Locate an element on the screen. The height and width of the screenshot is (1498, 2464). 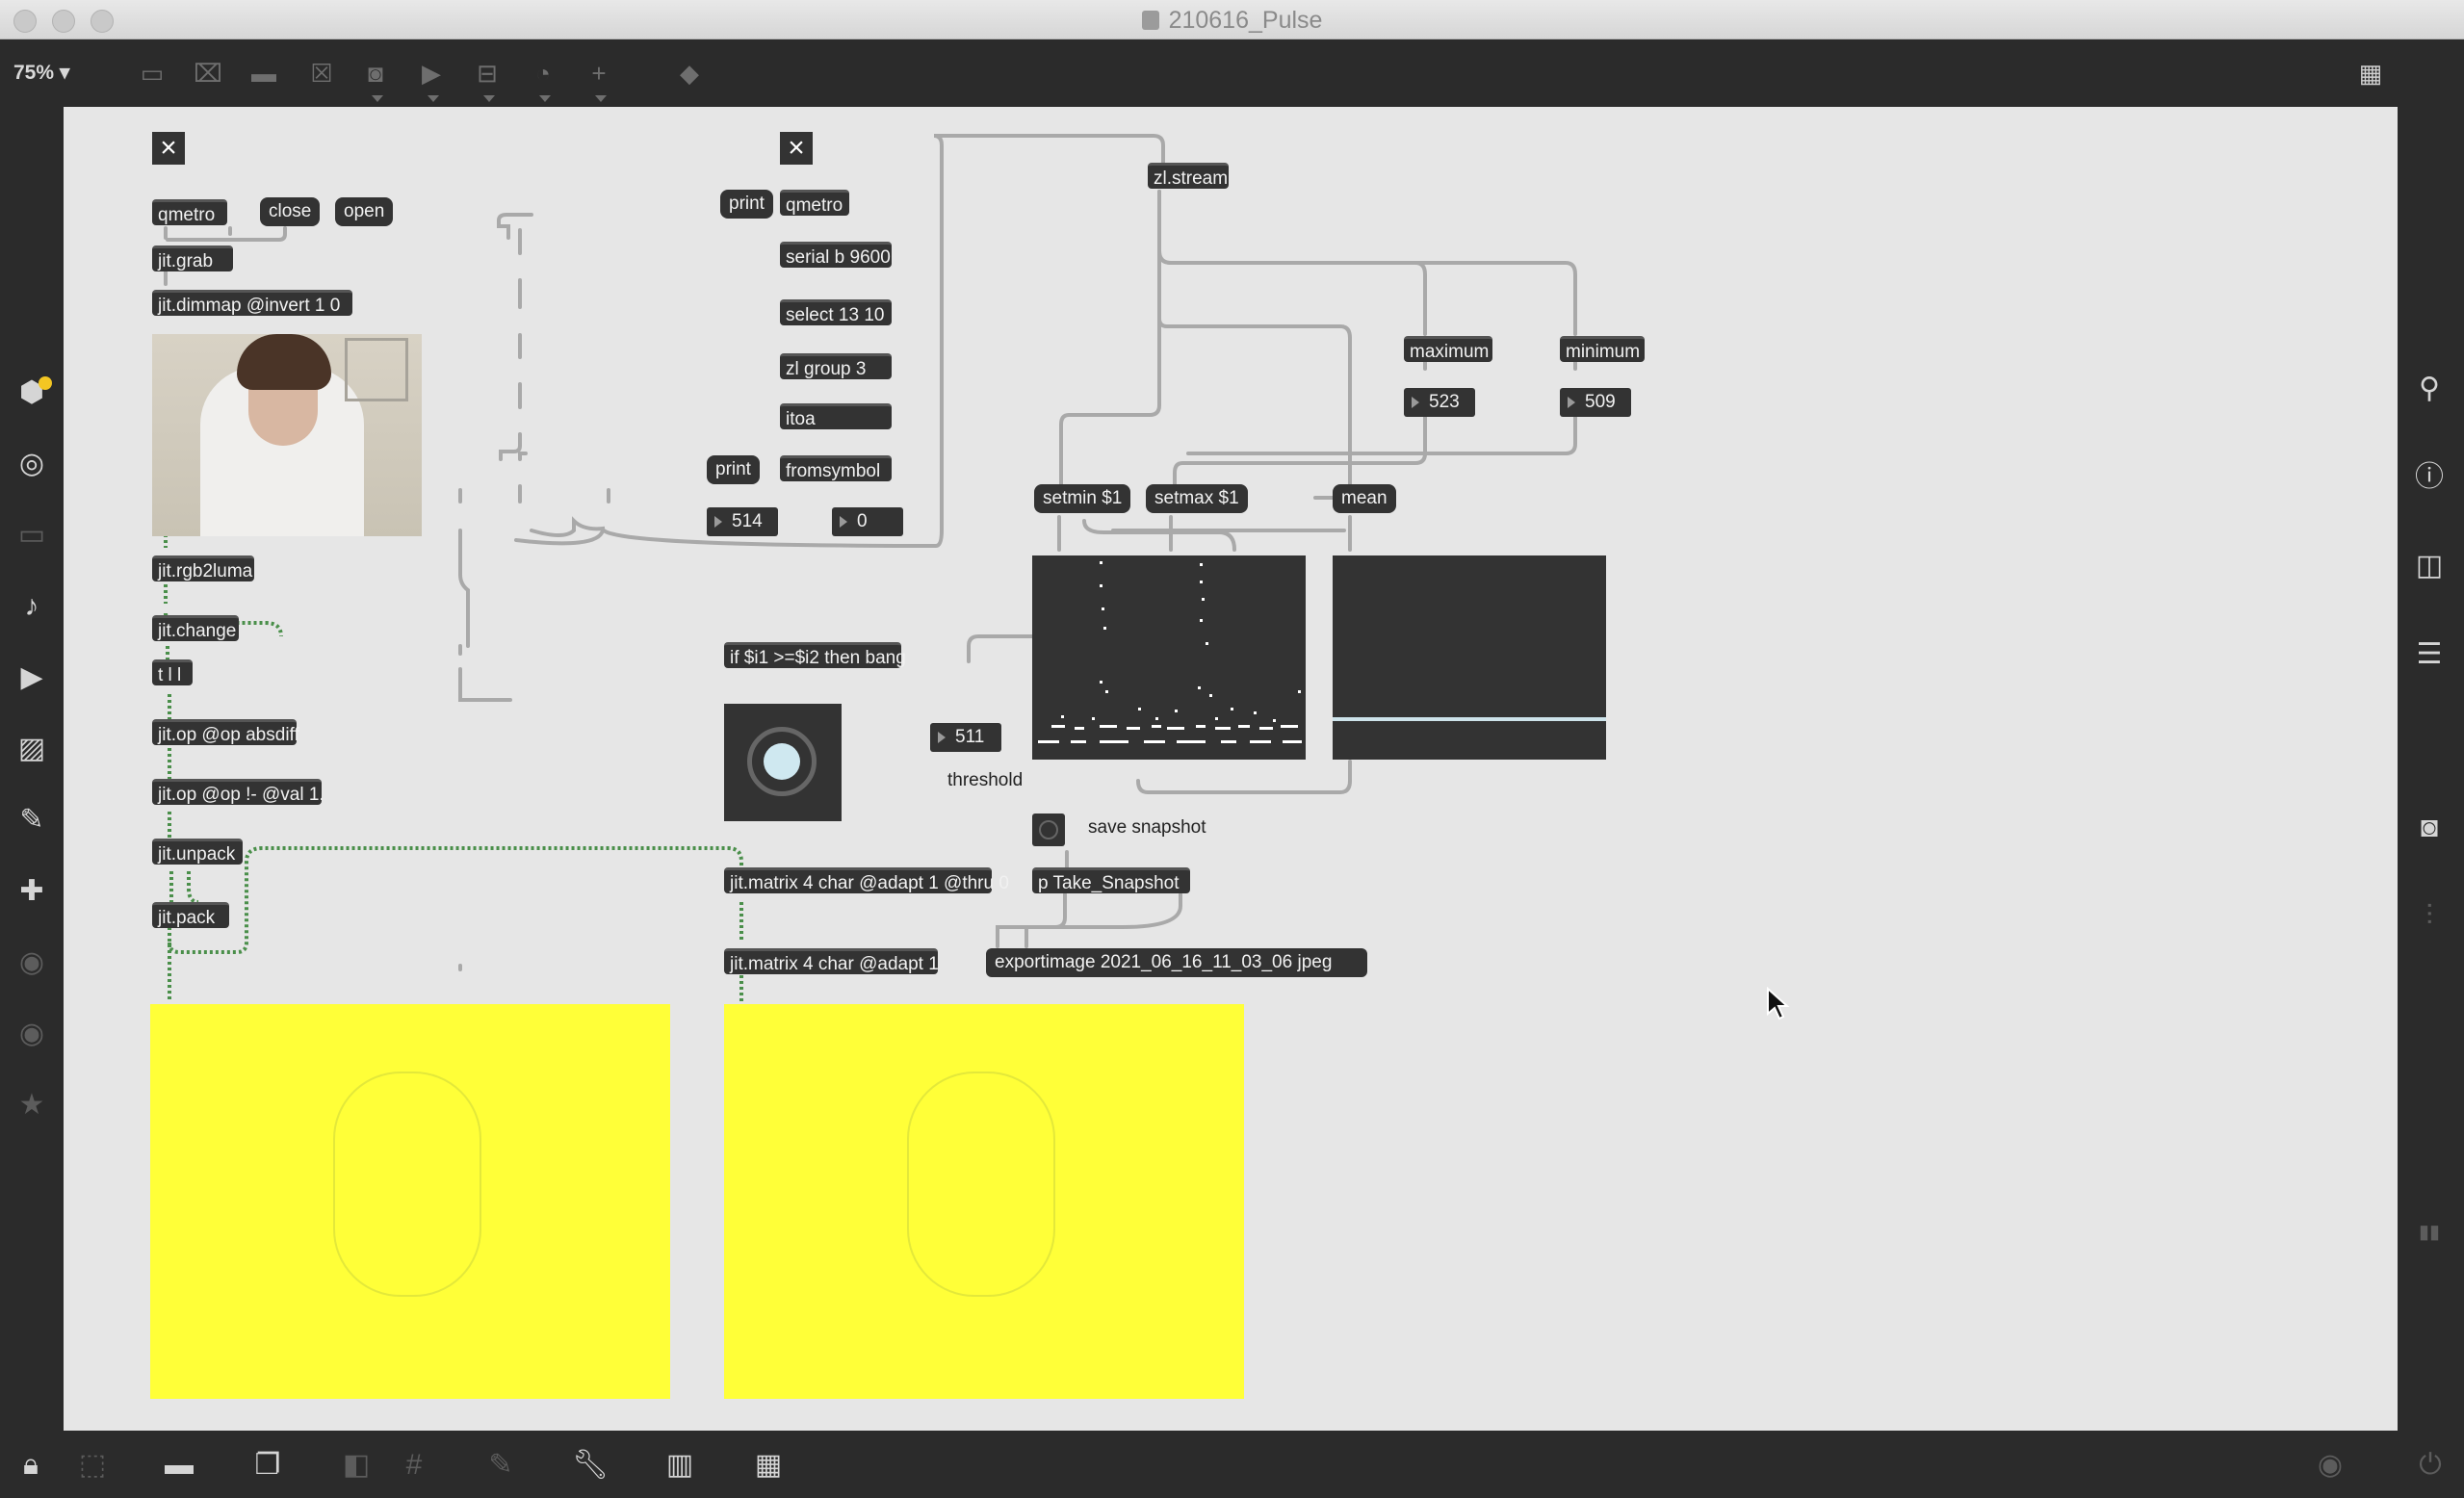
star-icon: ★ is located at coordinates (31, 1105).